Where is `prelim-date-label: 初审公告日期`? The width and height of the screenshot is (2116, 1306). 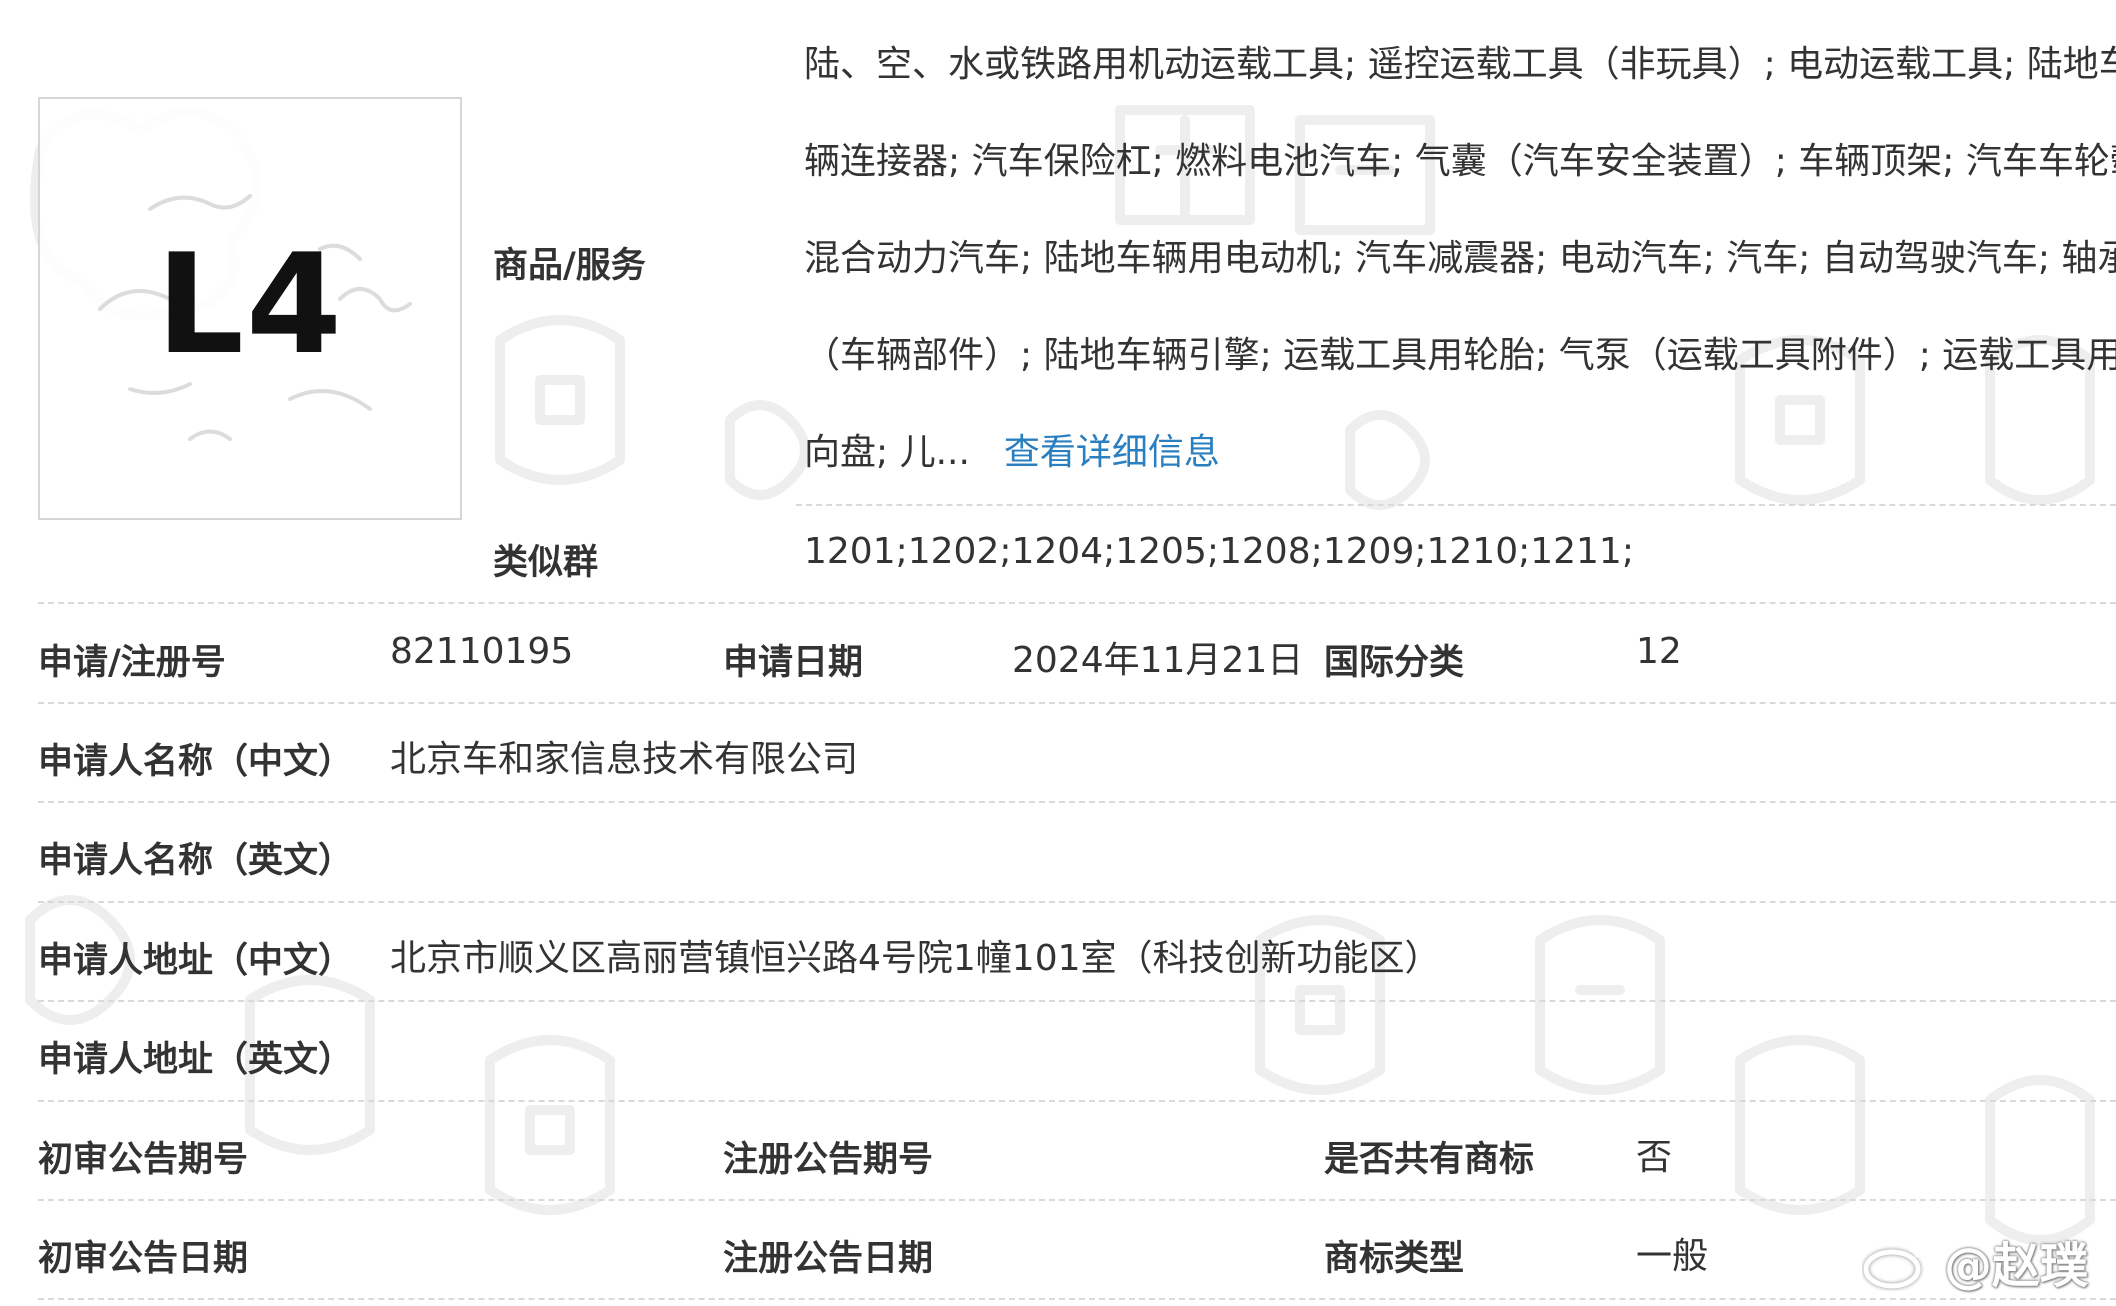
prelim-date-label: 初审公告日期 is located at coordinates (143, 1259).